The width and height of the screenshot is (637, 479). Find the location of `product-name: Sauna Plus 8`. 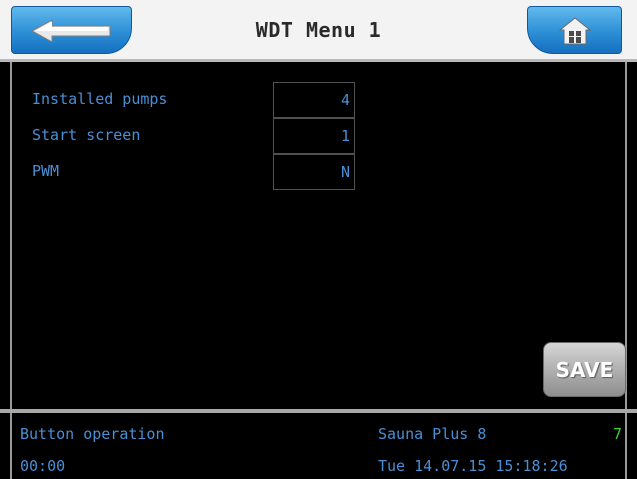

product-name: Sauna Plus 8 is located at coordinates (432, 434).